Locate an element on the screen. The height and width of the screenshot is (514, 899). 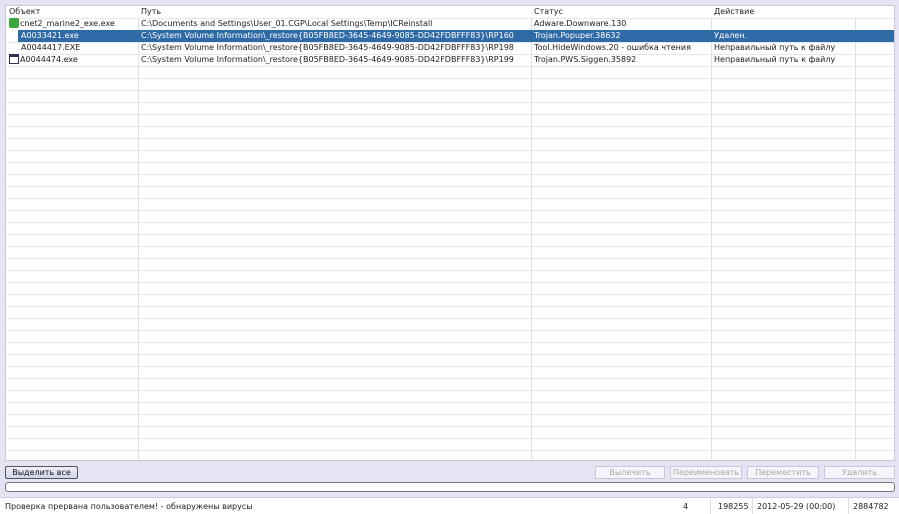
virus-records-count: 2884782 is located at coordinates (871, 506).